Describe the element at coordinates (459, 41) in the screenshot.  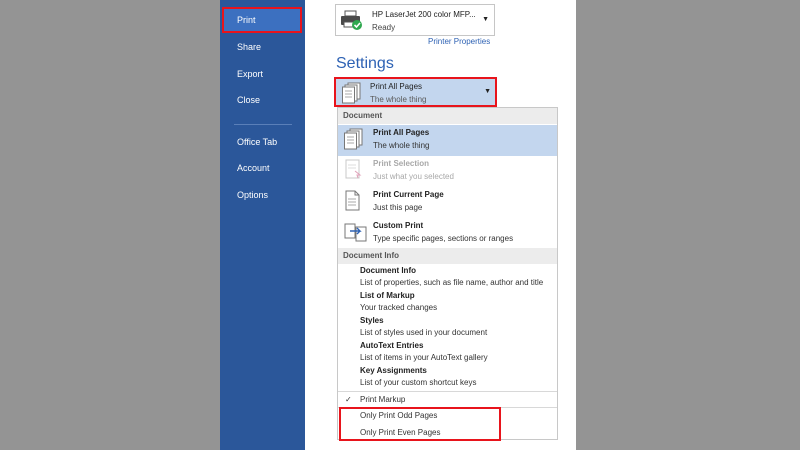
I see `printer-properties-link: Printer Properties` at that location.